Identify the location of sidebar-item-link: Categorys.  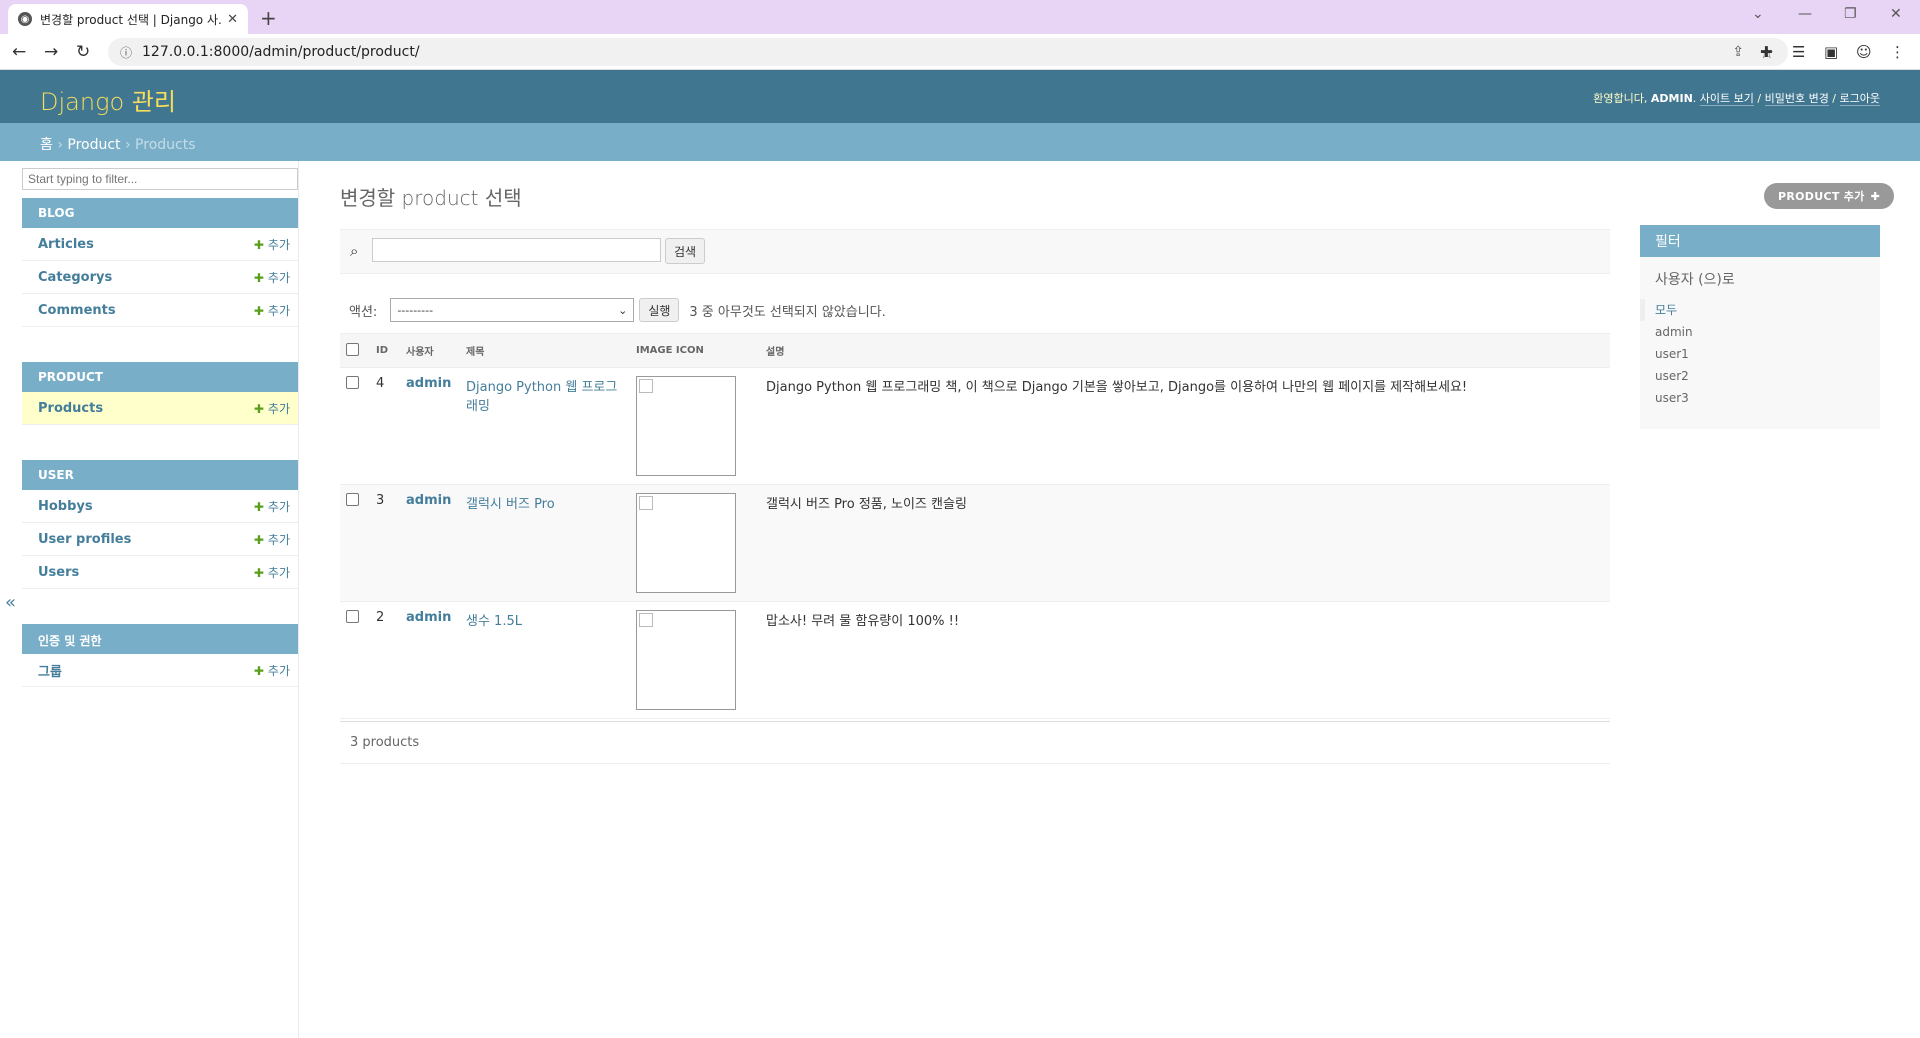
(75, 277).